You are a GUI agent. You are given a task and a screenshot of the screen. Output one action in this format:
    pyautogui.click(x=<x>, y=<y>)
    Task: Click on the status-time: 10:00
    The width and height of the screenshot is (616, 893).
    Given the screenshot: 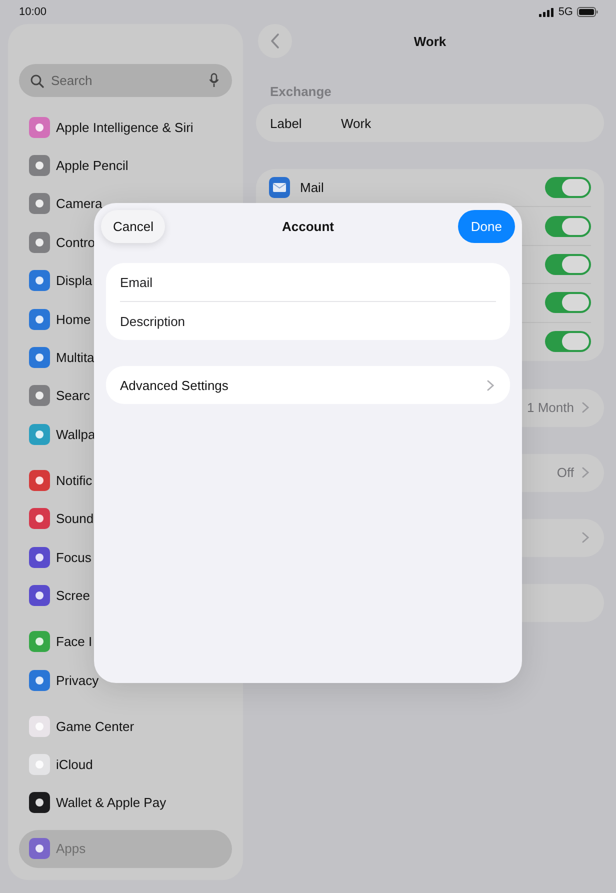 What is the action you would take?
    pyautogui.click(x=33, y=12)
    